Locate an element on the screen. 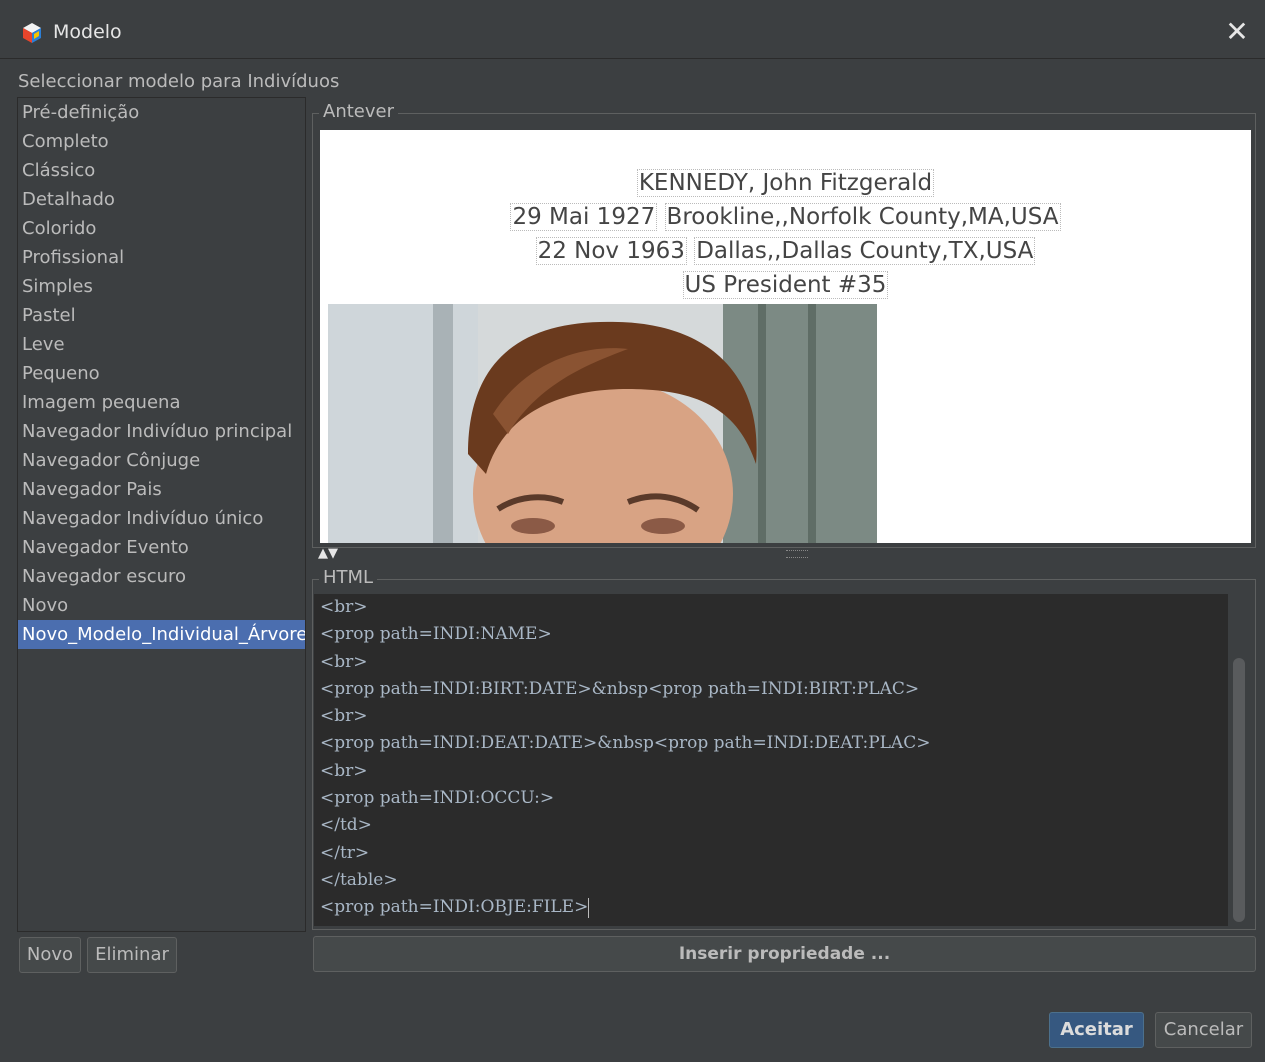 Image resolution: width=1265 pixels, height=1062 pixels. cancel-button: Cancelar is located at coordinates (1203, 1030).